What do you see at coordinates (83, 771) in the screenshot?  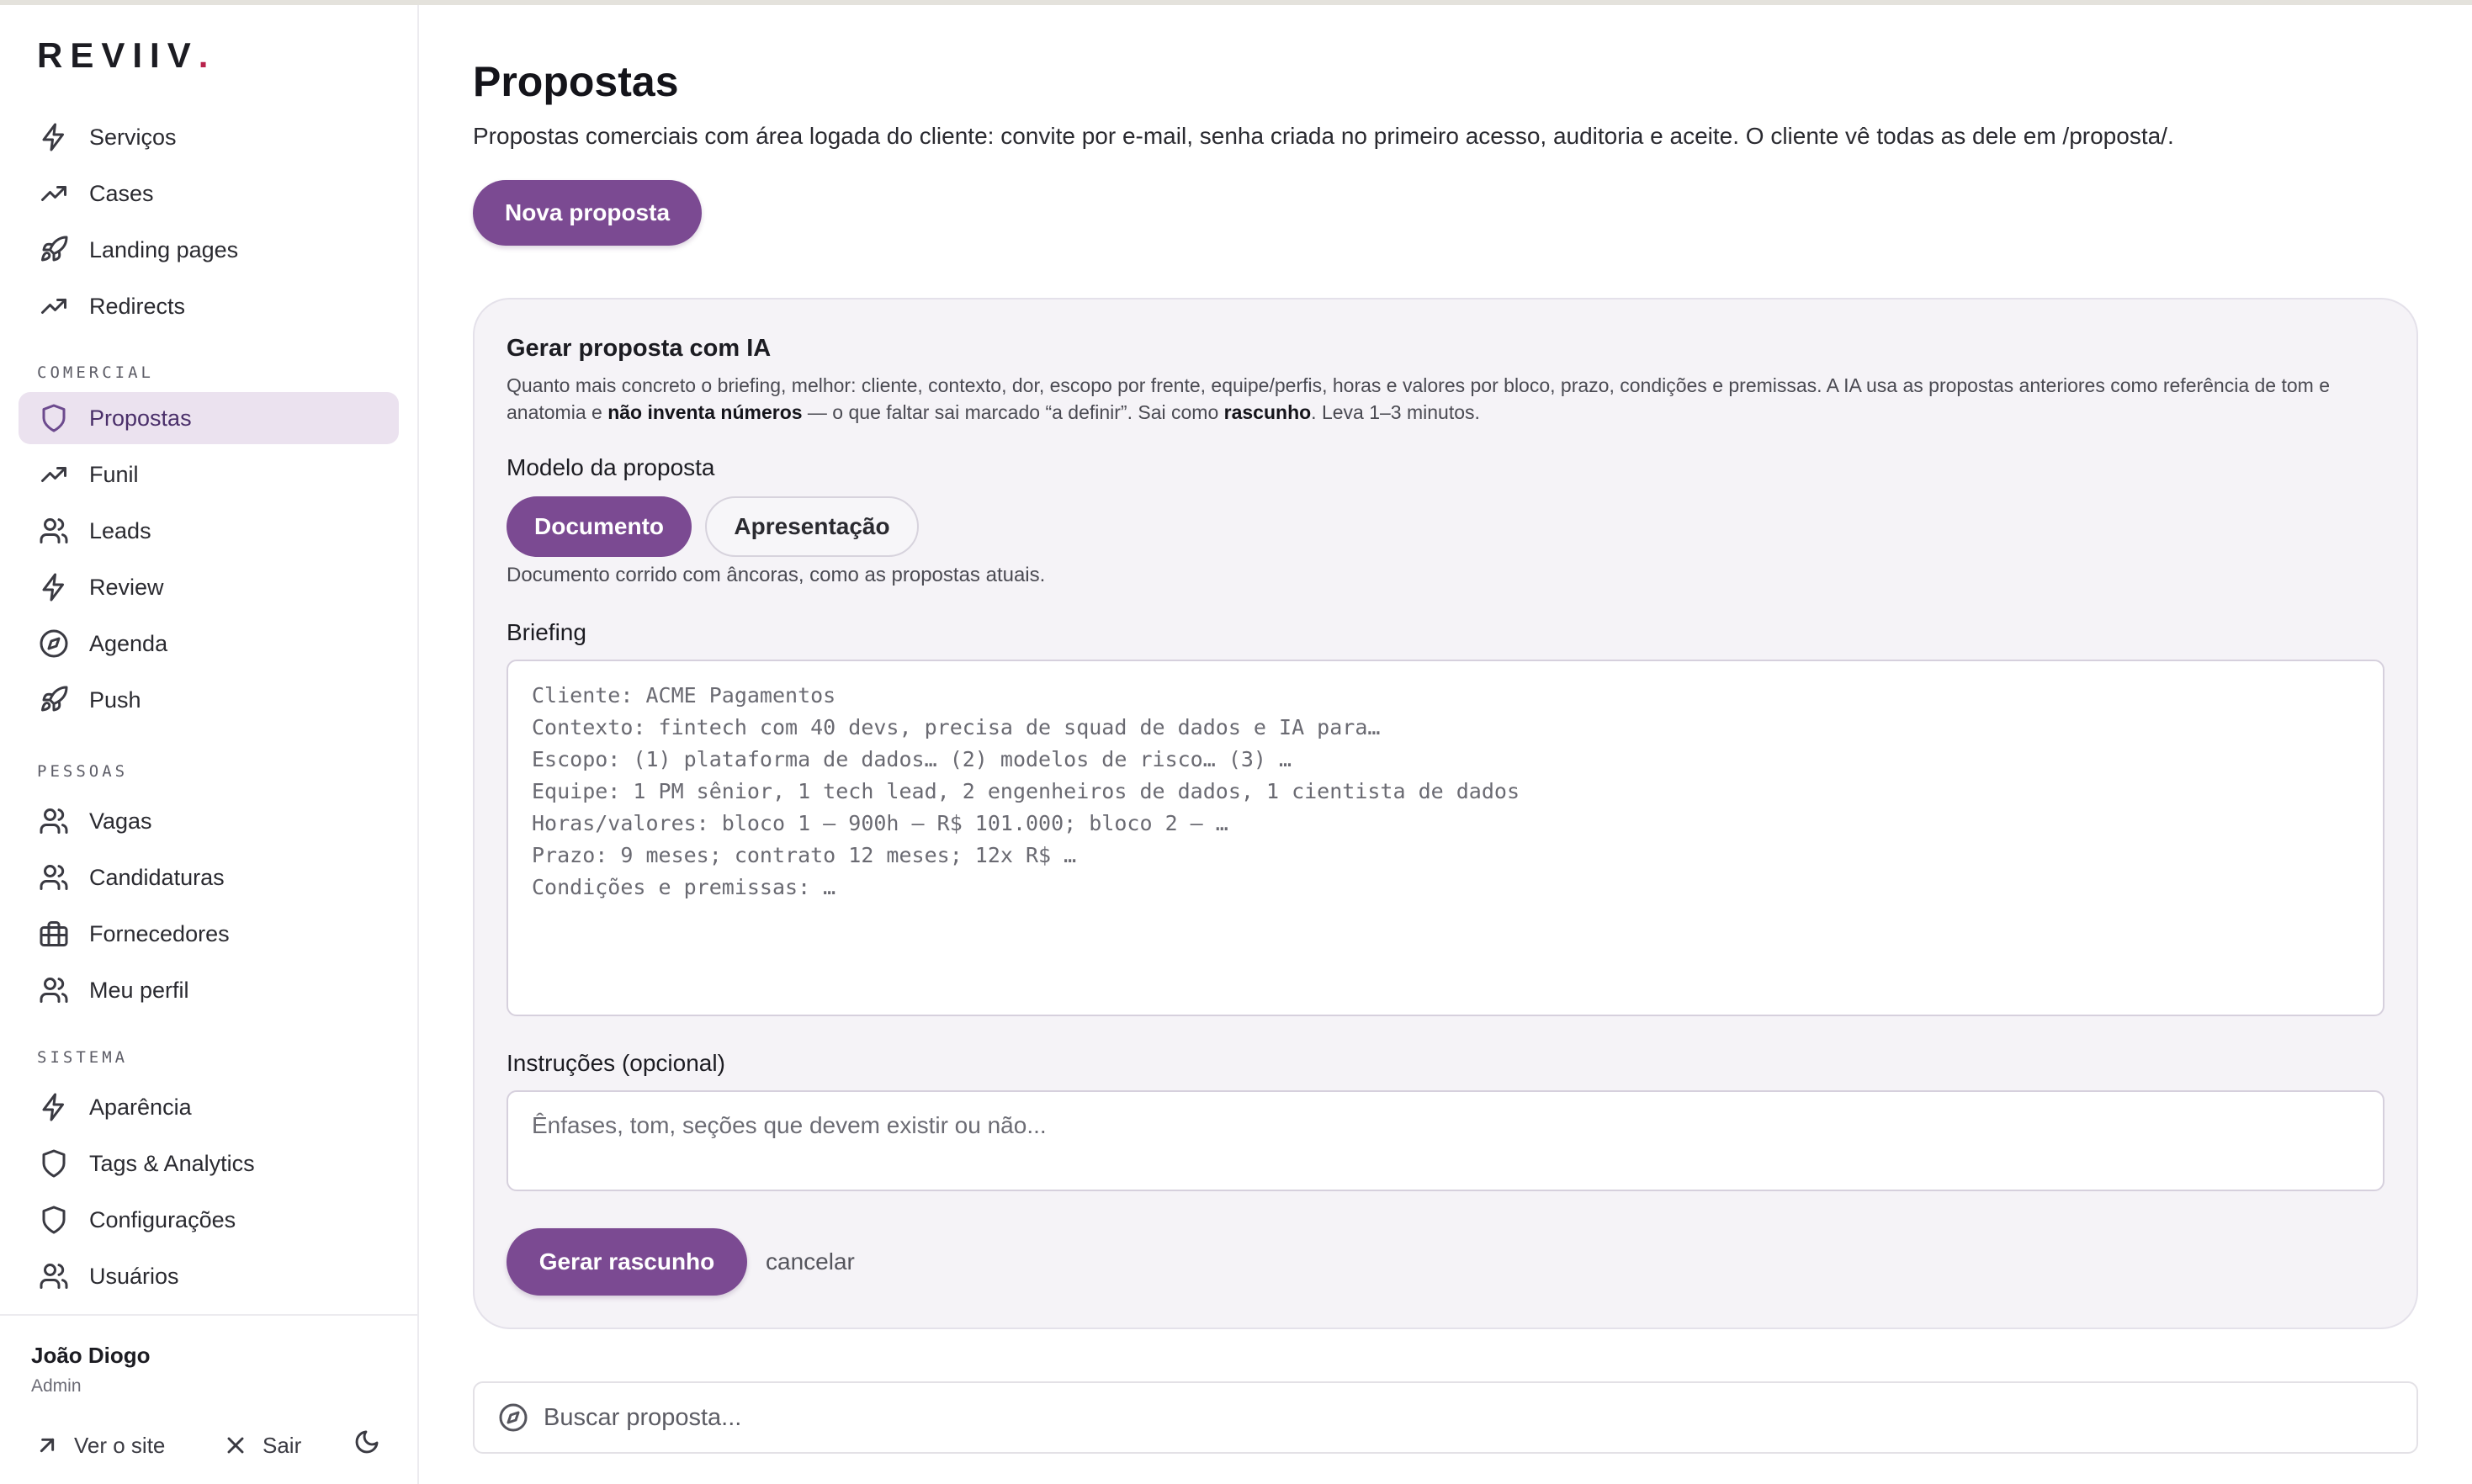 I see `section-label-pessoas: PESSOAS` at bounding box center [83, 771].